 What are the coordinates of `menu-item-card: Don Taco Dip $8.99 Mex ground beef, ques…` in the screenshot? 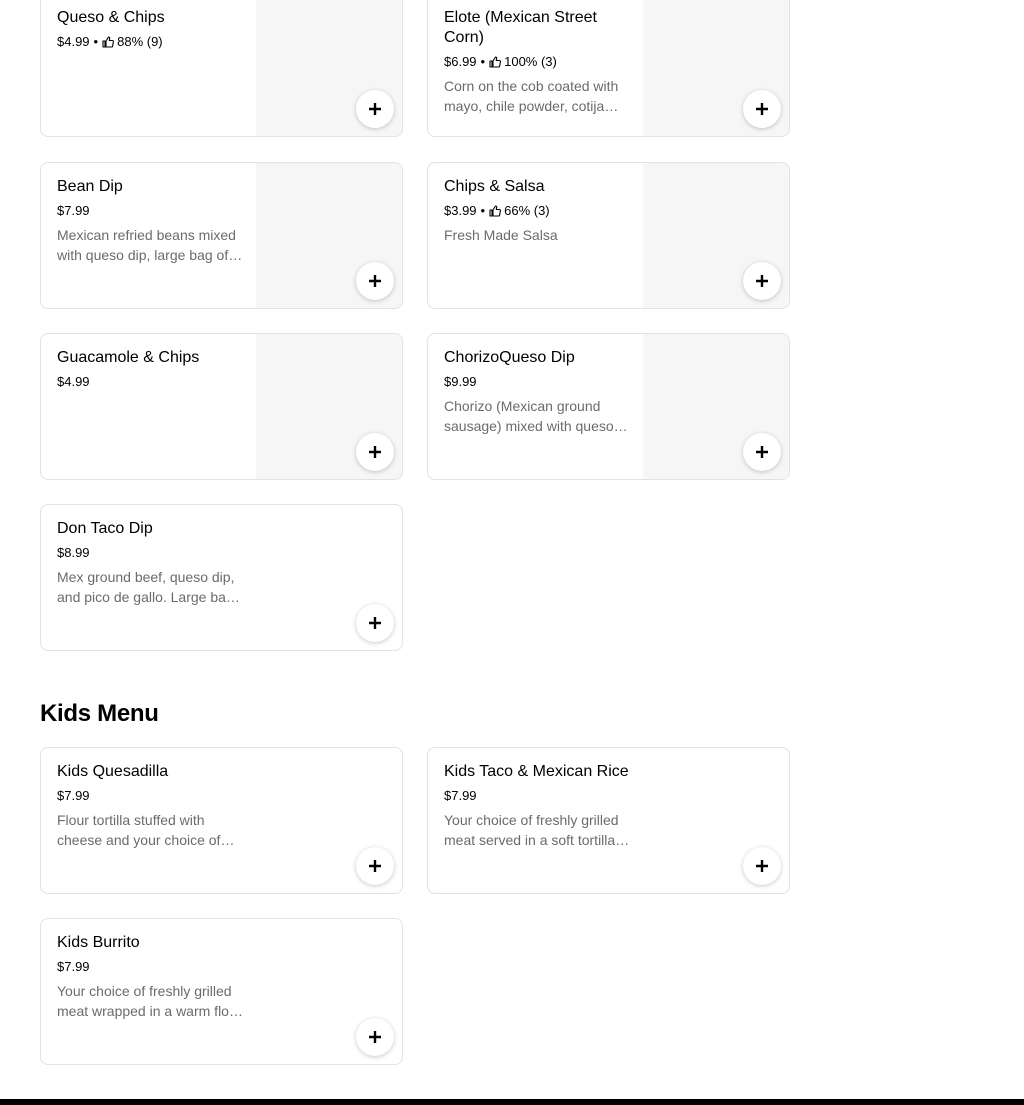 It's located at (221, 577).